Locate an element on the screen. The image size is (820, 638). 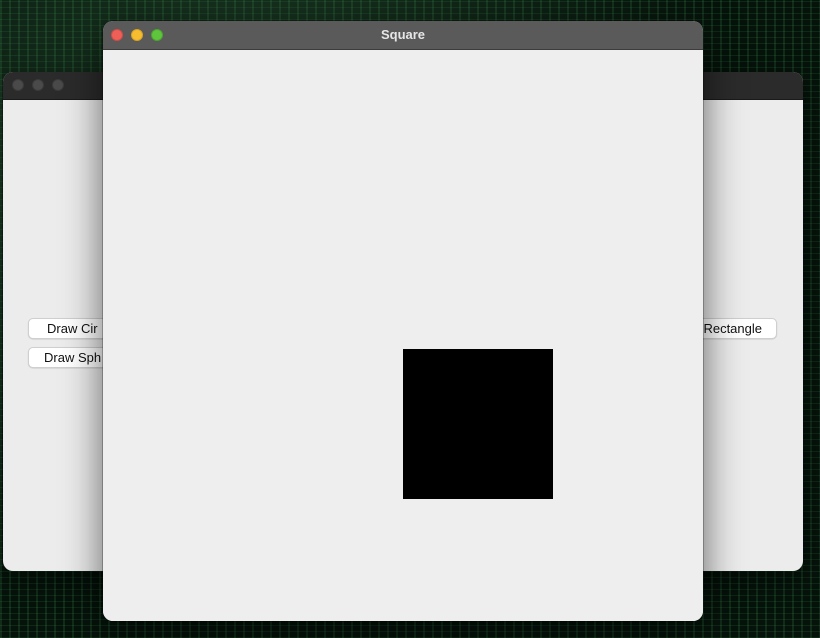
window-title: Square is located at coordinates (403, 34).